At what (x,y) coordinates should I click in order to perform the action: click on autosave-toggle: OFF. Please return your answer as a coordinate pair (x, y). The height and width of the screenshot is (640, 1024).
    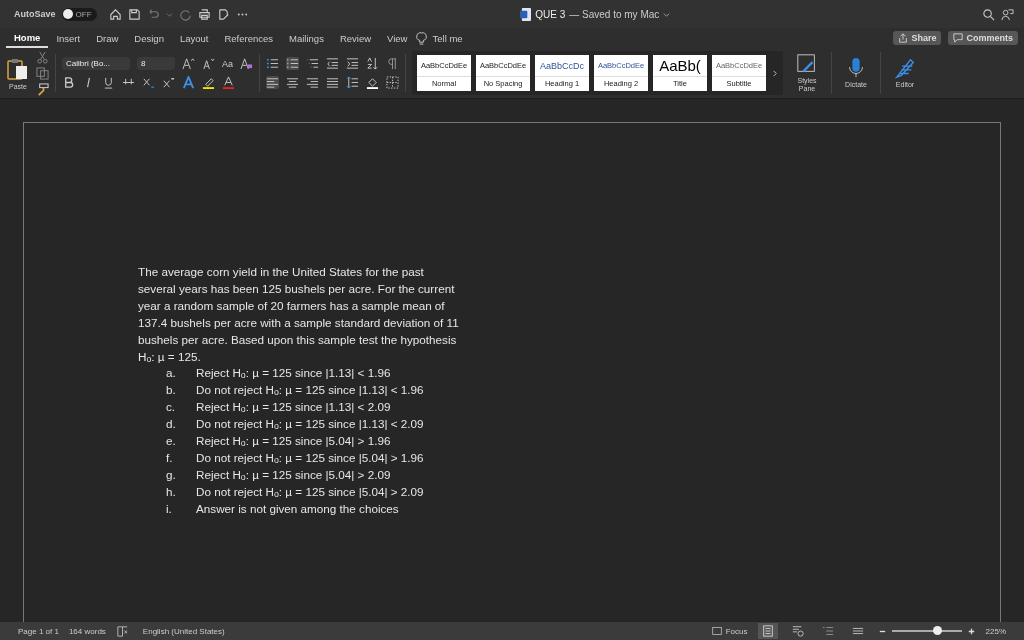
    Looking at the image, I should click on (79, 14).